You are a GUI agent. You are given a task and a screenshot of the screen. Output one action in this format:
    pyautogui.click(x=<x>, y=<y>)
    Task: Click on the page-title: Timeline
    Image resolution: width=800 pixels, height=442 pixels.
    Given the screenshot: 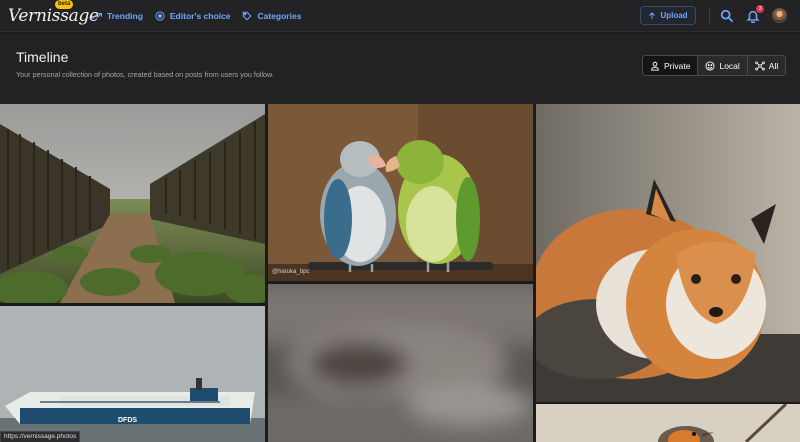 What is the action you would take?
    pyautogui.click(x=42, y=57)
    